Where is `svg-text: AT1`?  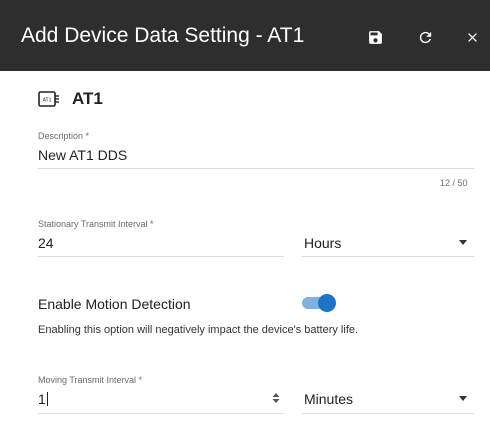
svg-text: AT1 is located at coordinates (47, 101).